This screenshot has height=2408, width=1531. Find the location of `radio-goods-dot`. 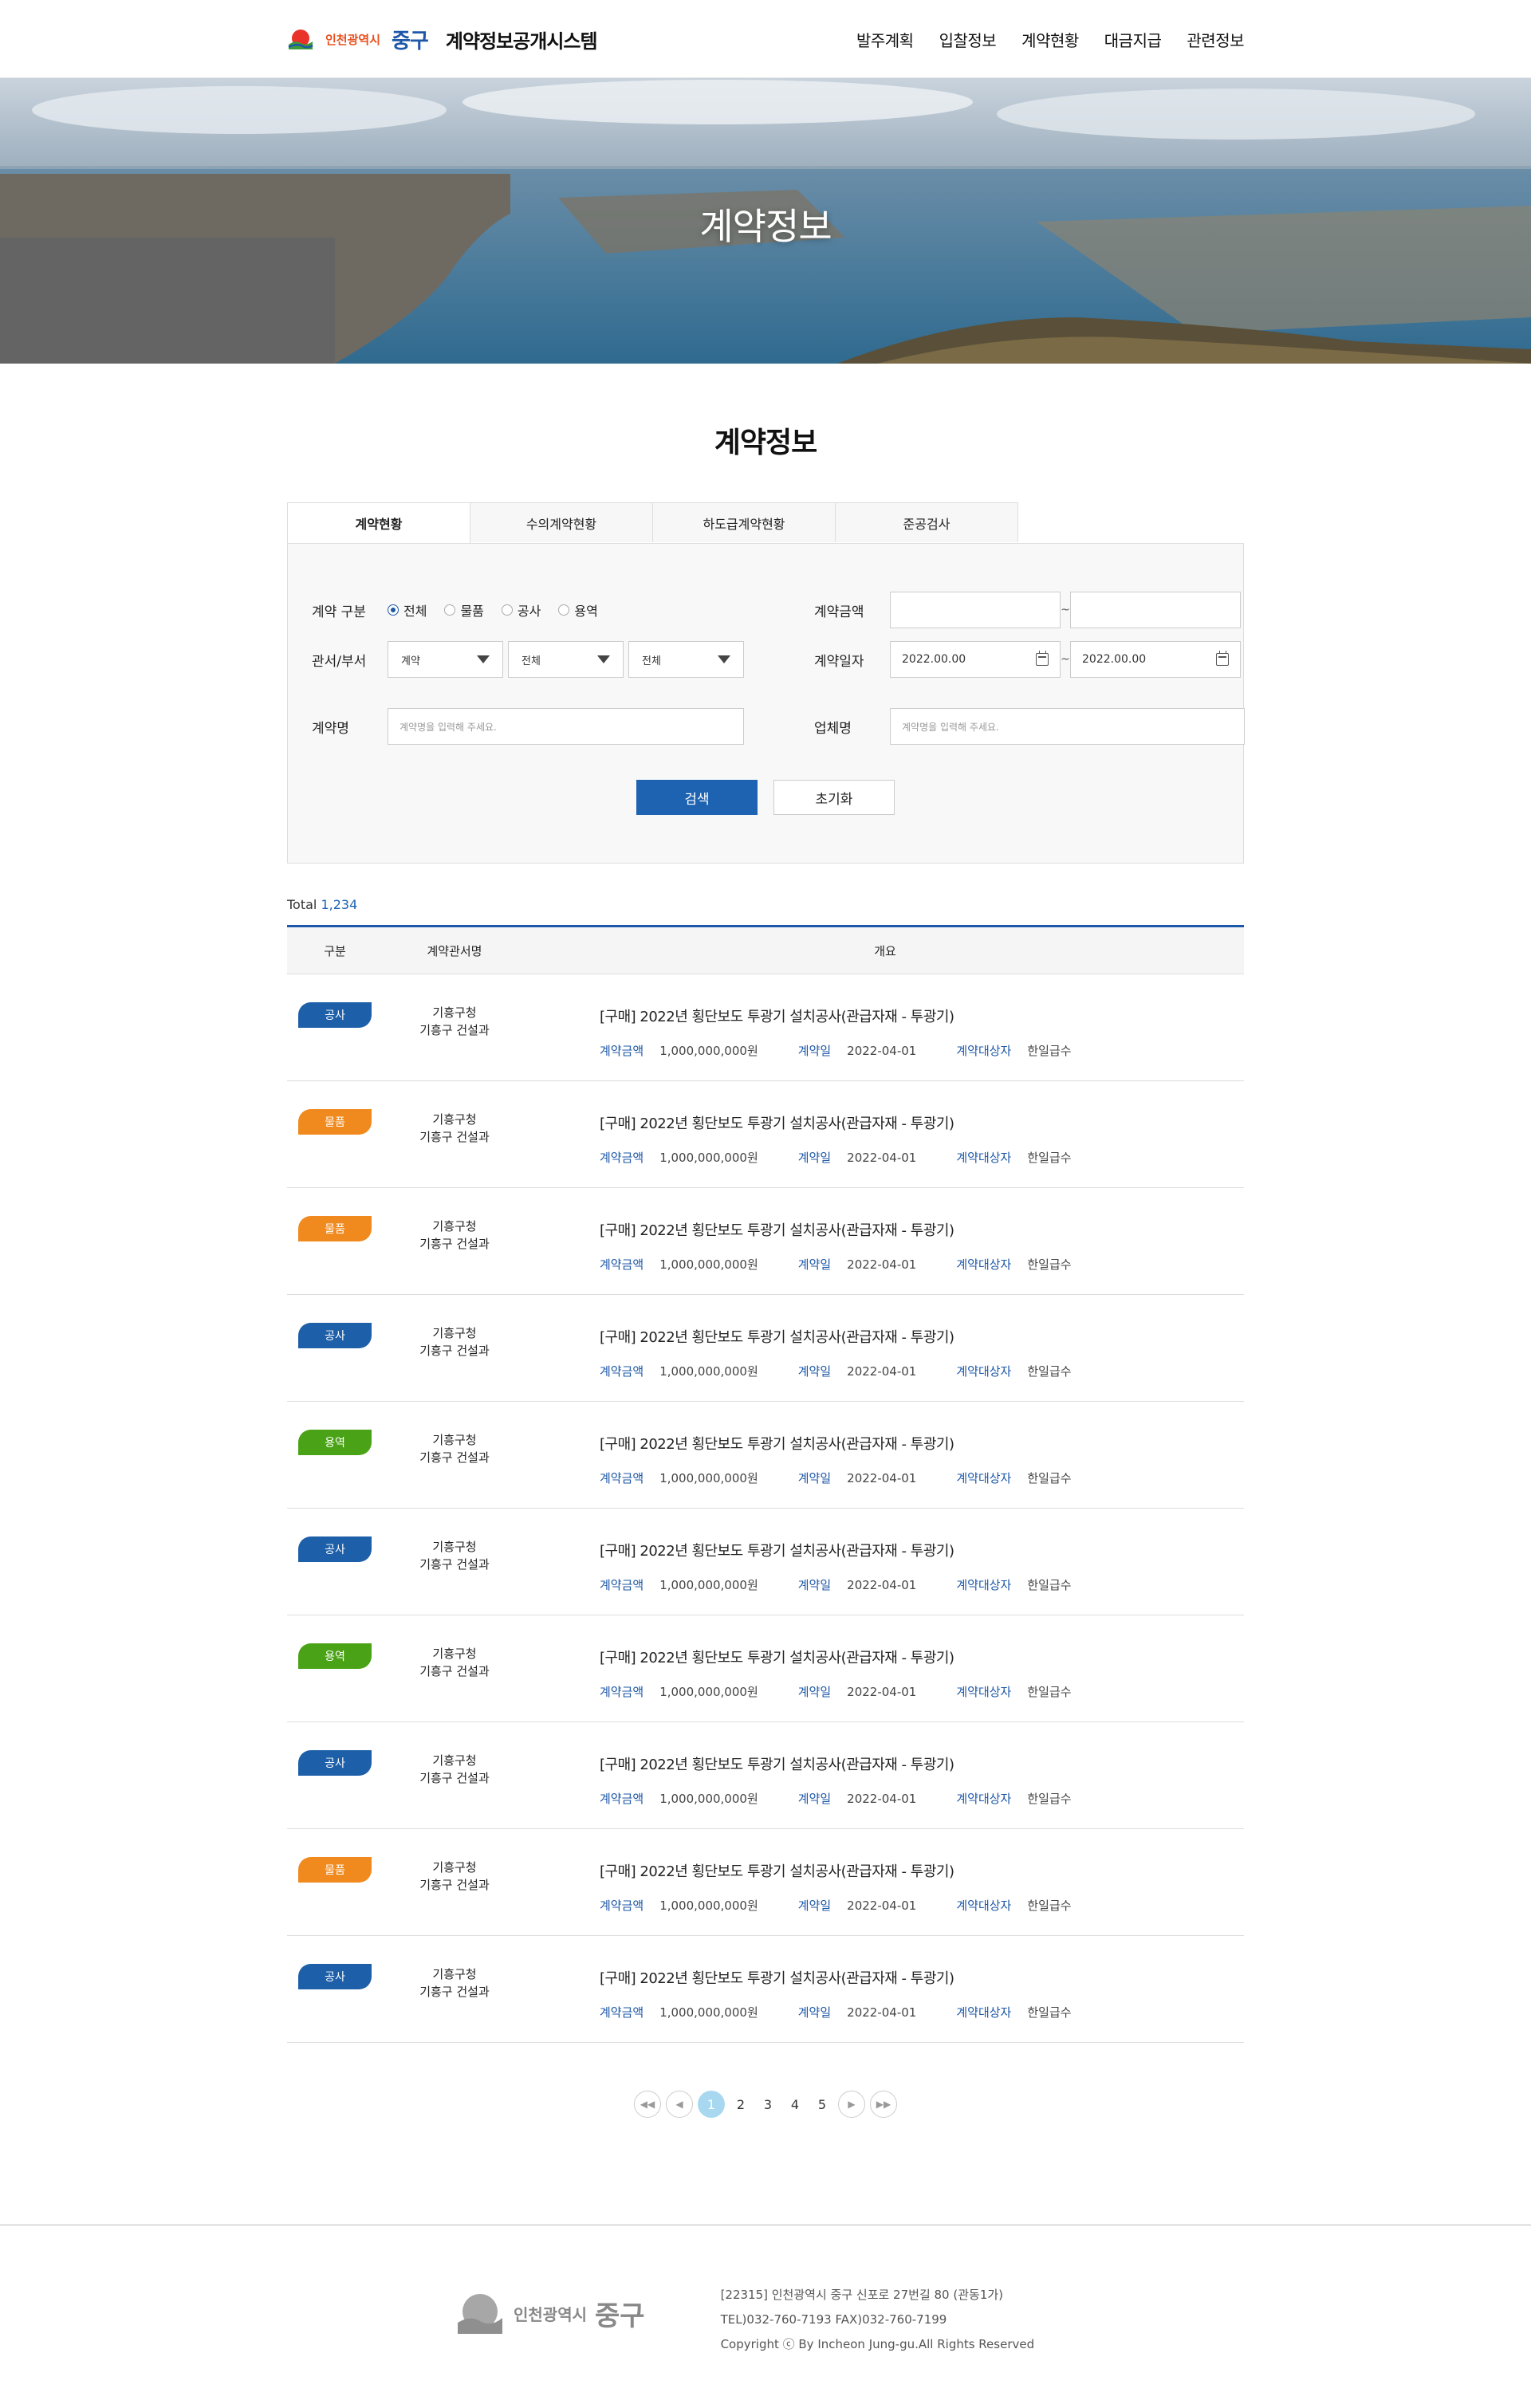

radio-goods-dot is located at coordinates (450, 610).